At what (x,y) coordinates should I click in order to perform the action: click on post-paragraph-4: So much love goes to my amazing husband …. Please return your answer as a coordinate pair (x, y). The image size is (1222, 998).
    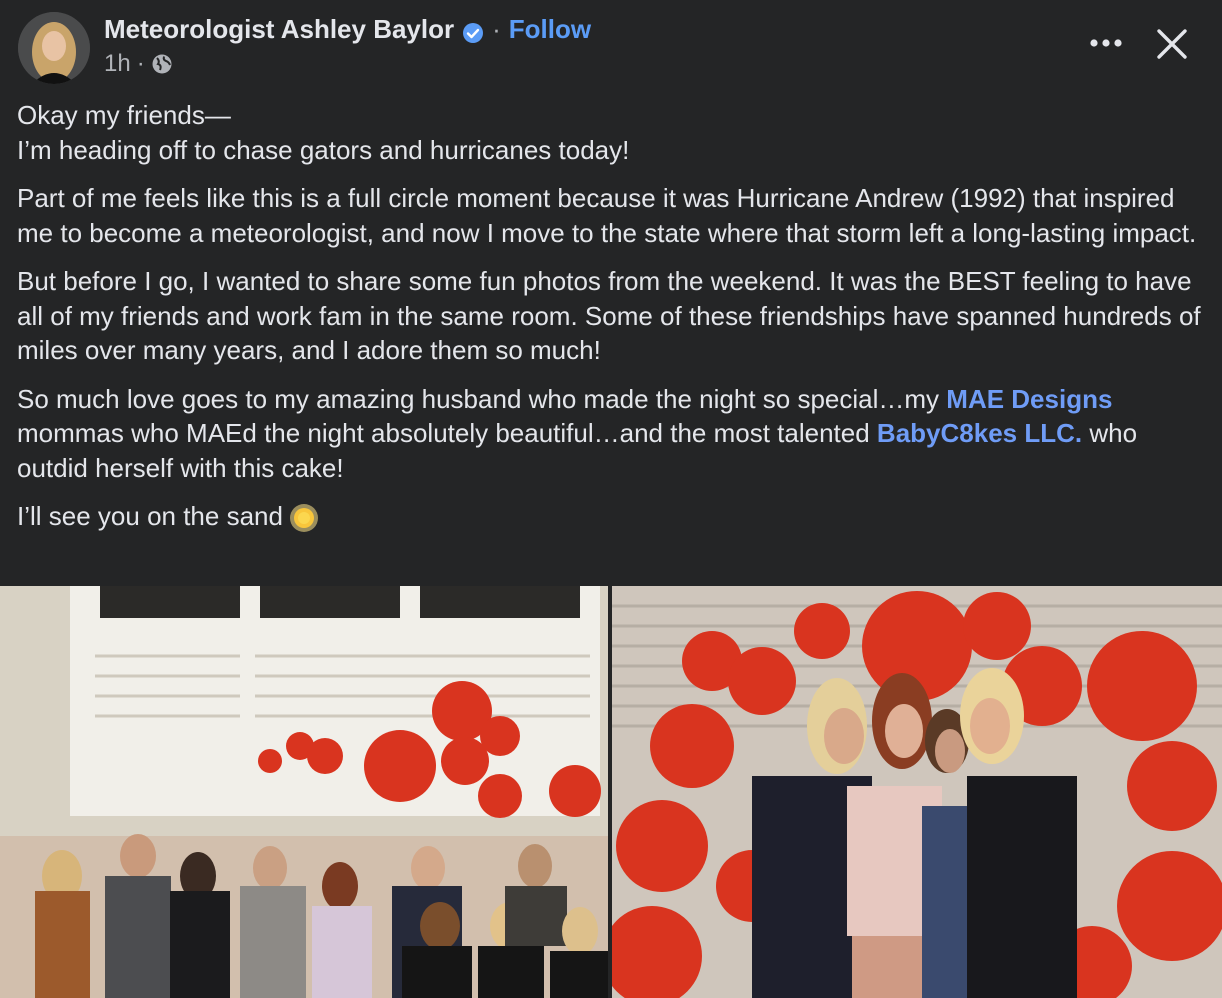
    Looking at the image, I should click on (612, 434).